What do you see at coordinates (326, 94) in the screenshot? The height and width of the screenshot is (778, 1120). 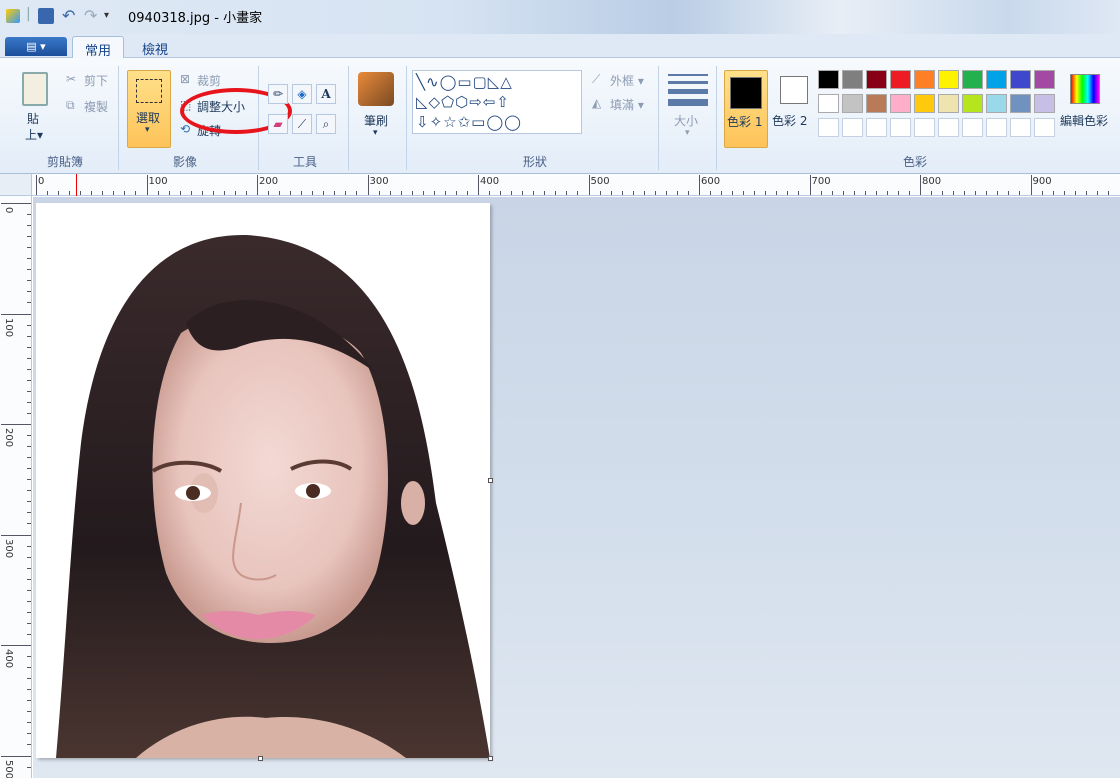 I see `text-tool-icon: A` at bounding box center [326, 94].